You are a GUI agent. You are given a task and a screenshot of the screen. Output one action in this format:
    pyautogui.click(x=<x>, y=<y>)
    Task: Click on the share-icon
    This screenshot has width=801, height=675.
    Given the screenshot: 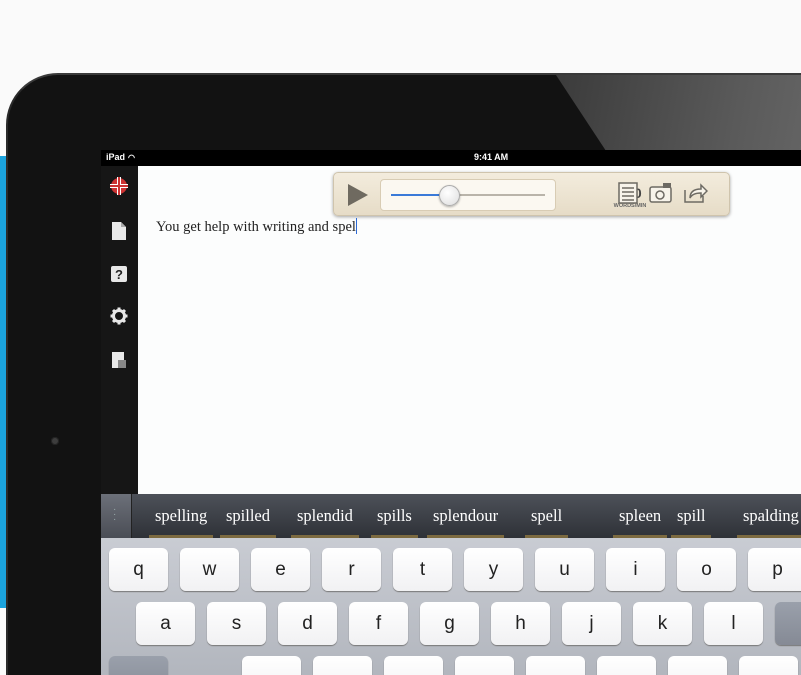 What is the action you would take?
    pyautogui.click(x=695, y=194)
    